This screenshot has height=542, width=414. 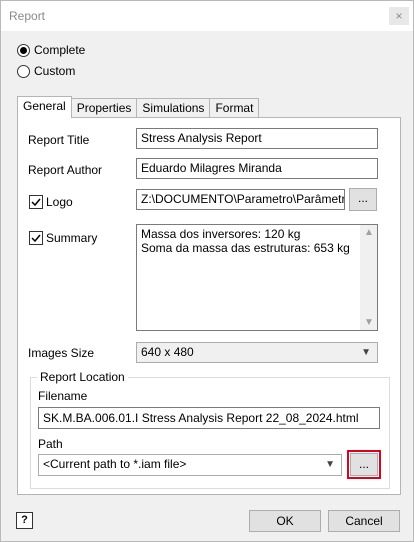 I want to click on close-button: ×, so click(x=399, y=16).